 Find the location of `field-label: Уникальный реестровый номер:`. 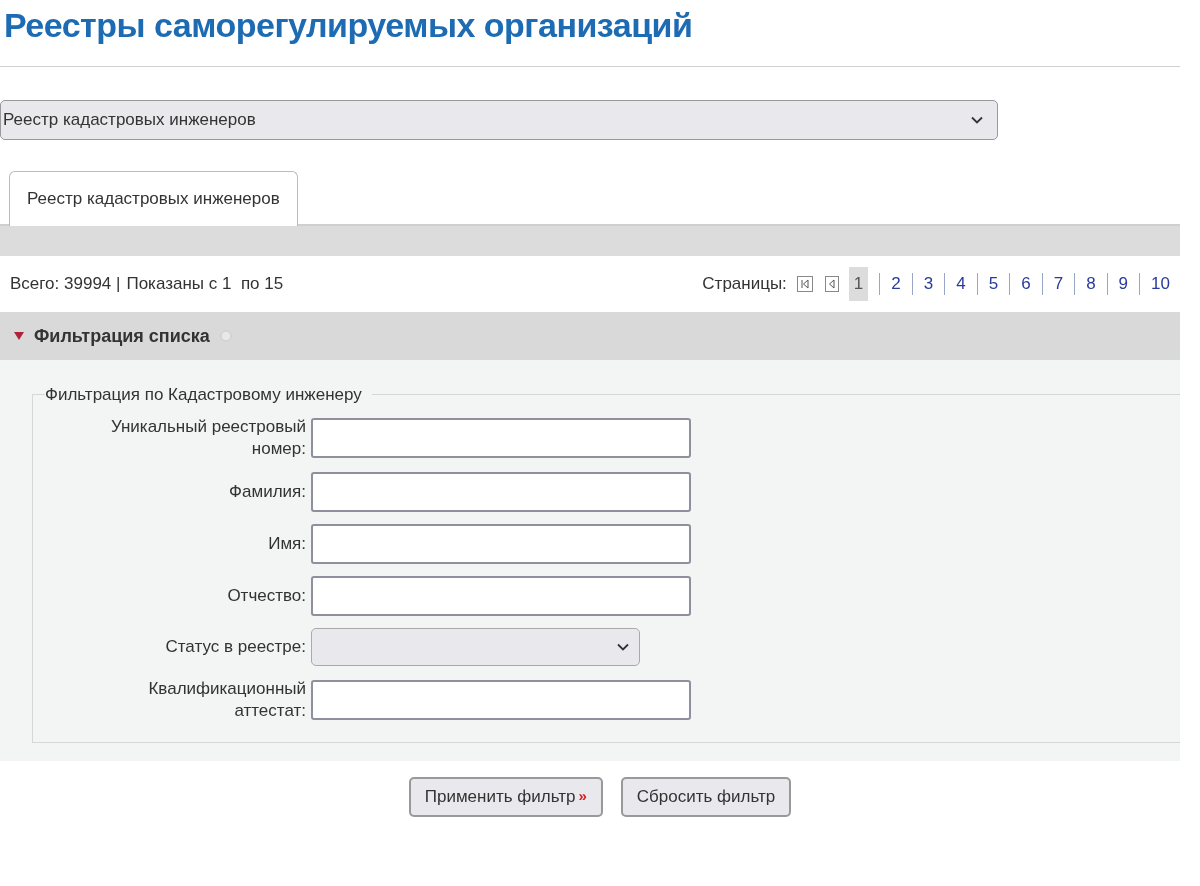

field-label: Уникальный реестровый номер: is located at coordinates (207, 437).